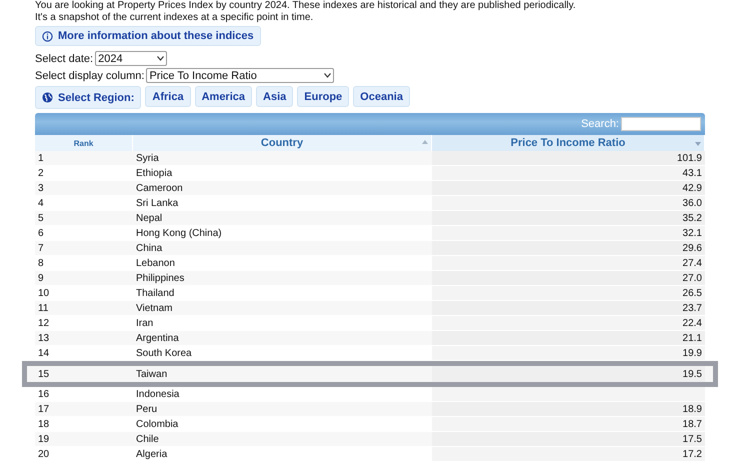  Describe the element at coordinates (179, 233) in the screenshot. I see `table-cell-text: Hong Kong (China)` at that location.